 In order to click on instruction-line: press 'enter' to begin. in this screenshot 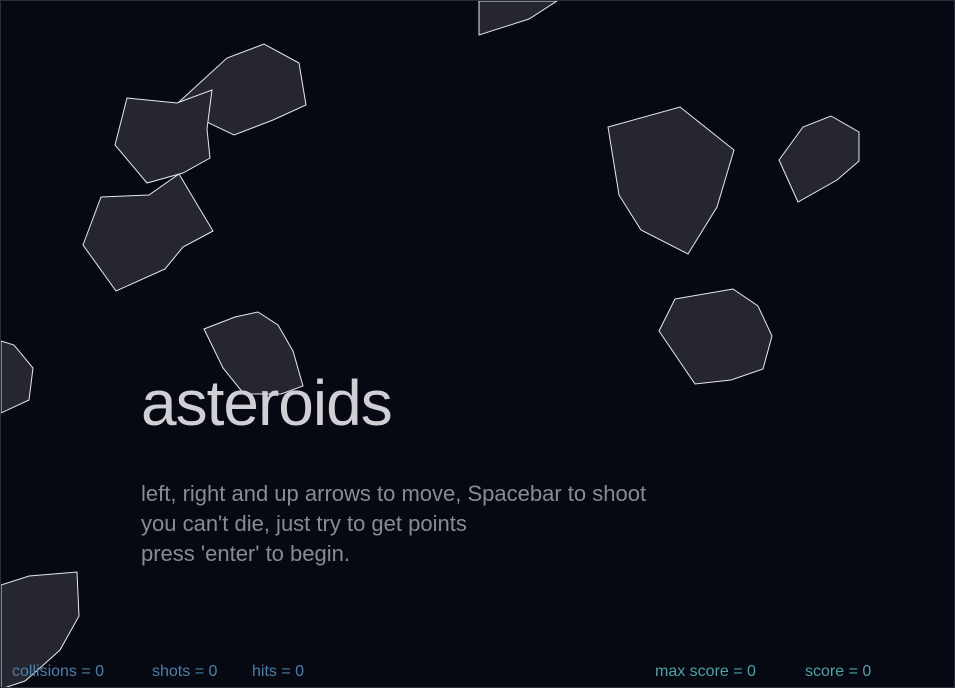, I will do `click(245, 553)`.